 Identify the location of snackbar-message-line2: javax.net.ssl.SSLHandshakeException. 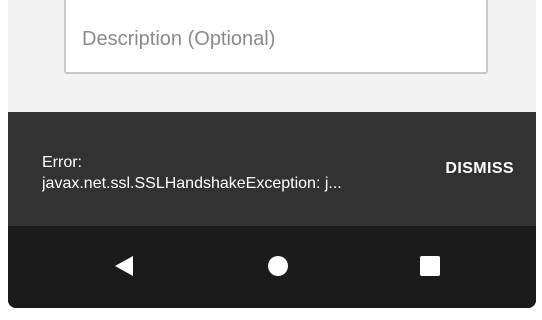
(192, 183).